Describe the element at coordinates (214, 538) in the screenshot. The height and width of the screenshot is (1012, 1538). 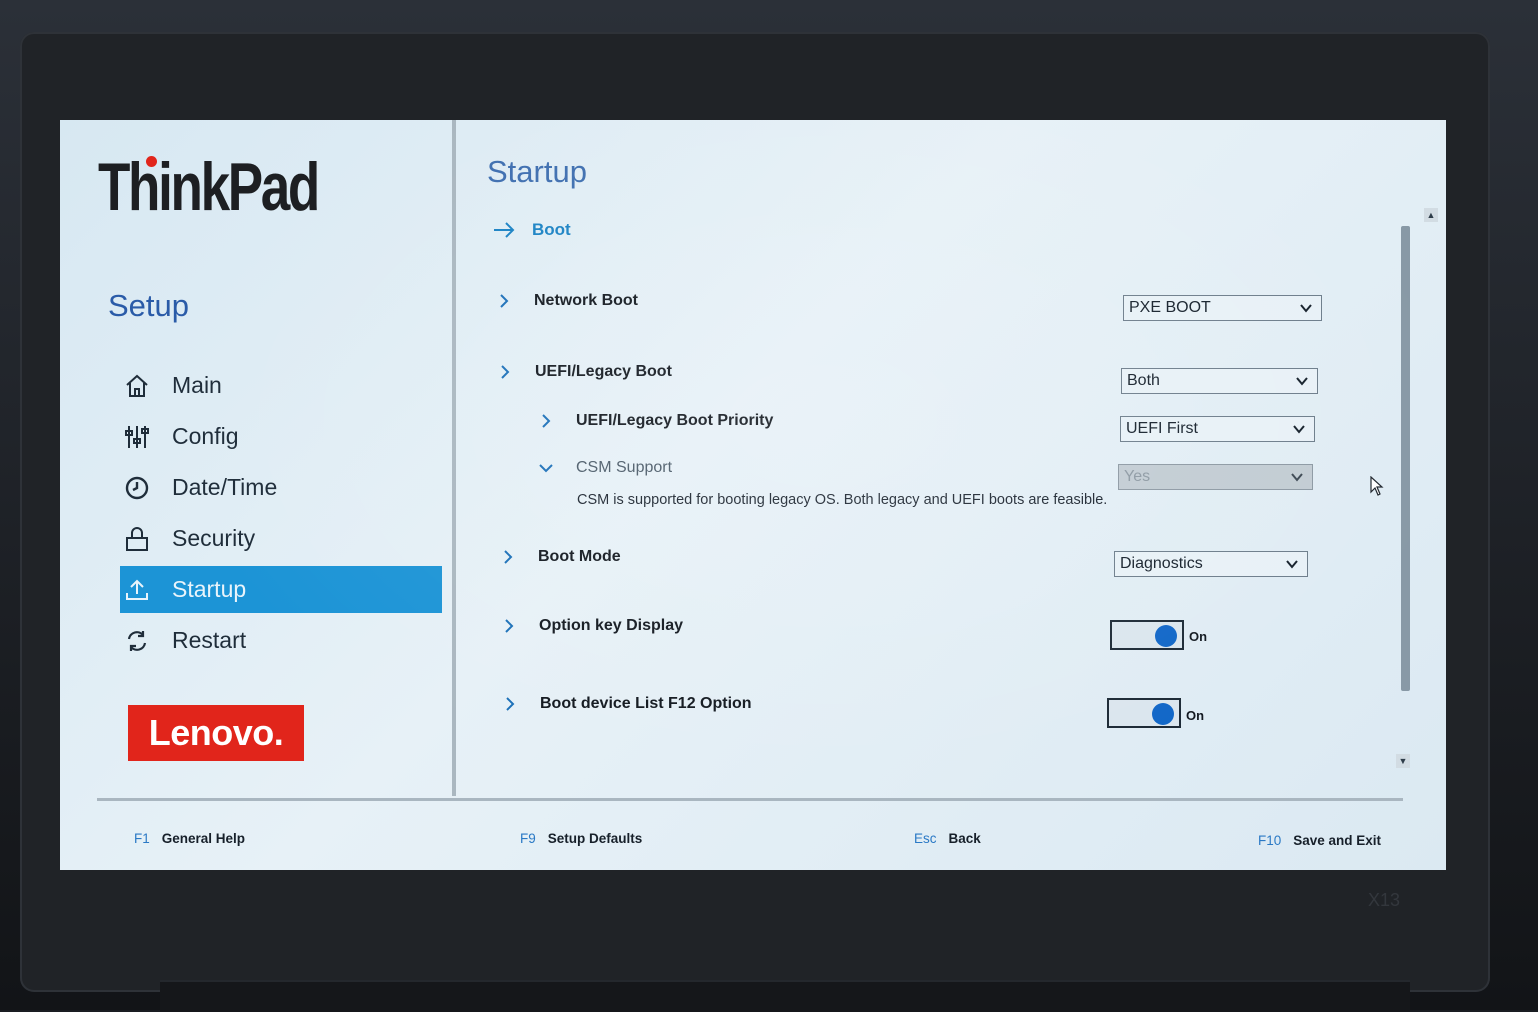
I see `sidebar-item-label: Security` at that location.